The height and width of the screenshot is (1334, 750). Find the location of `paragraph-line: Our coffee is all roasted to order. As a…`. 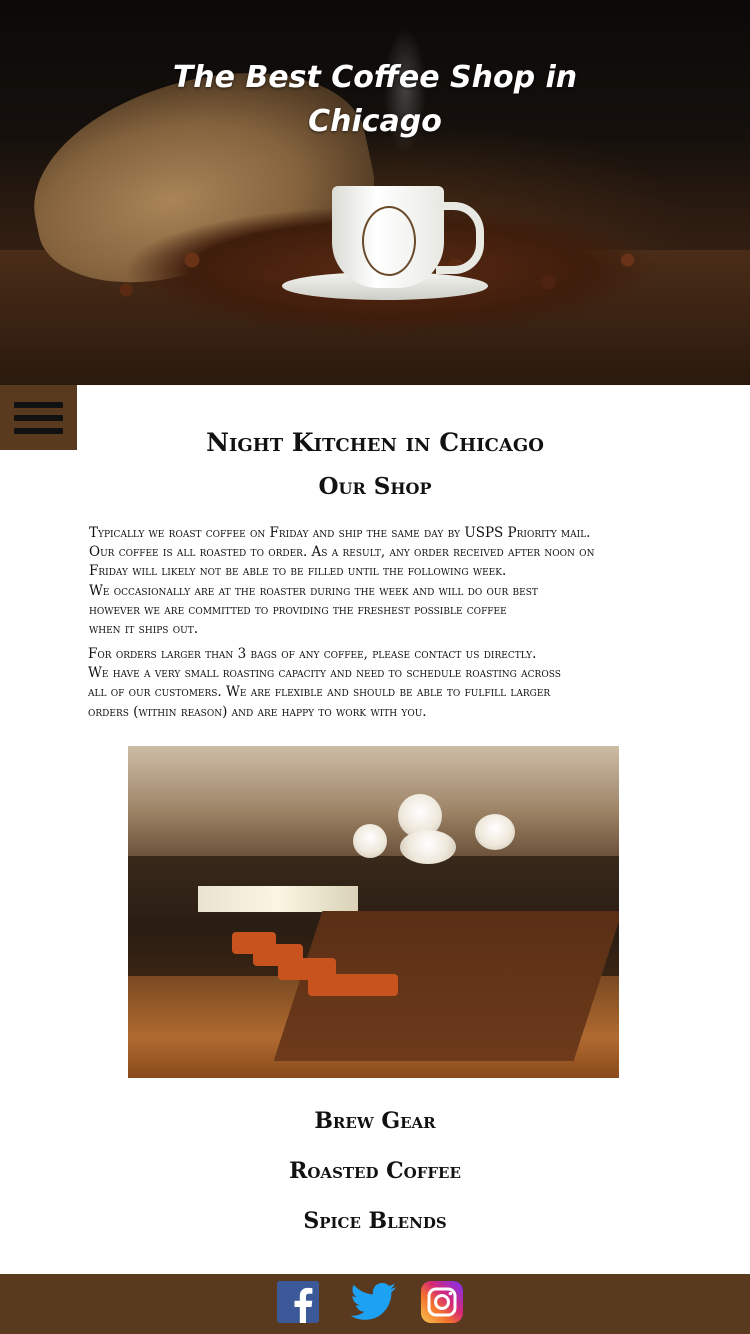

paragraph-line: Our coffee is all roasted to order. As a… is located at coordinates (342, 552).